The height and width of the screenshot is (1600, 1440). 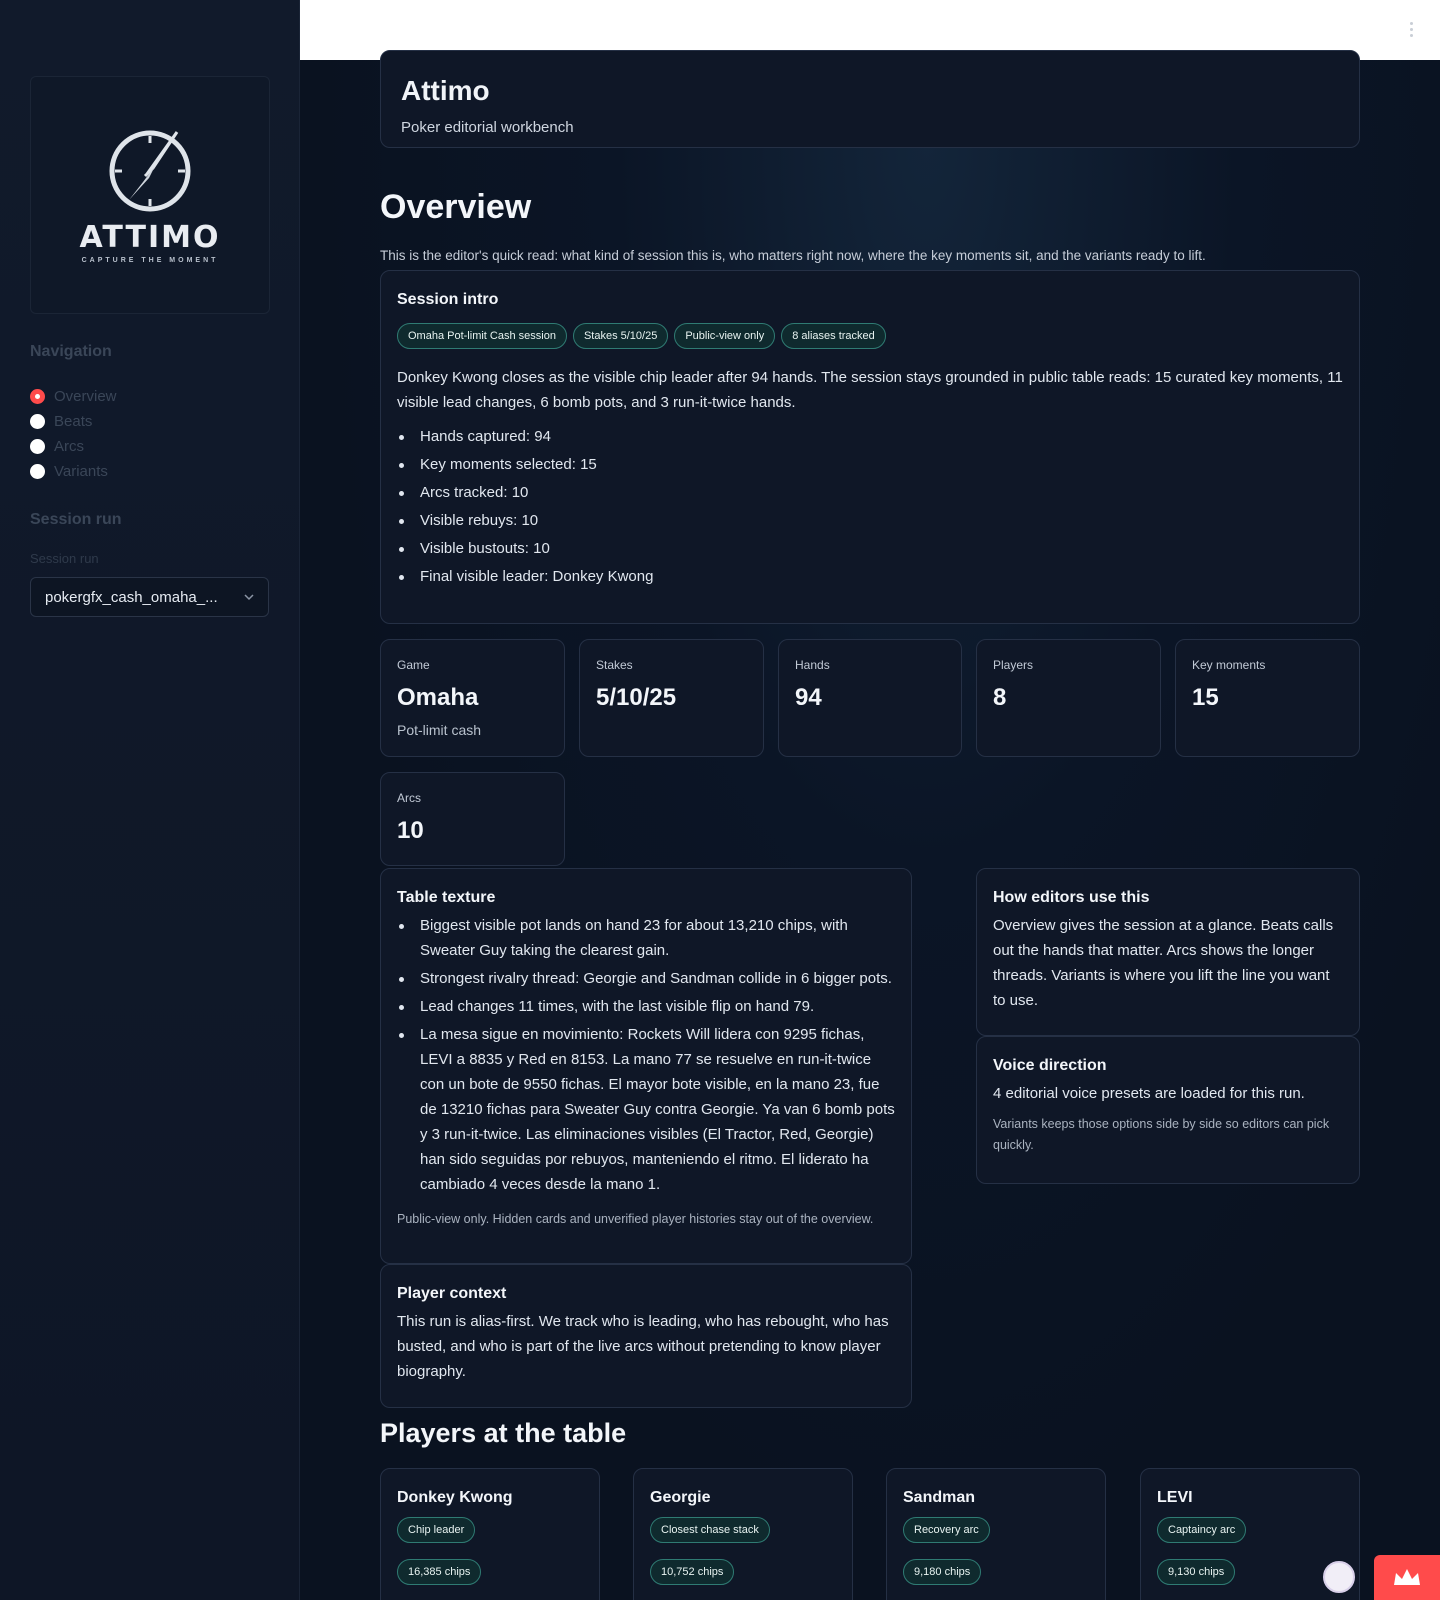 I want to click on session-heading: Session run, so click(x=76, y=519).